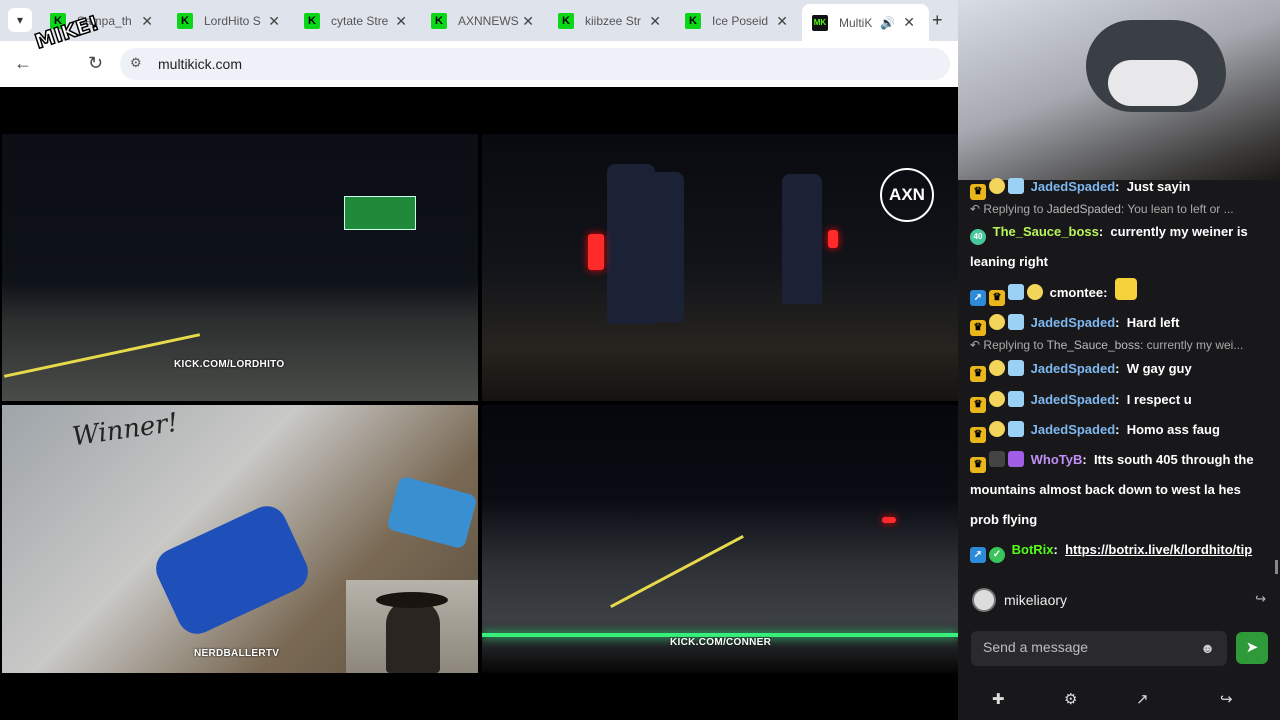 This screenshot has height=720, width=1280. What do you see at coordinates (1036, 600) in the screenshot?
I see `current-username: mikeliaory` at bounding box center [1036, 600].